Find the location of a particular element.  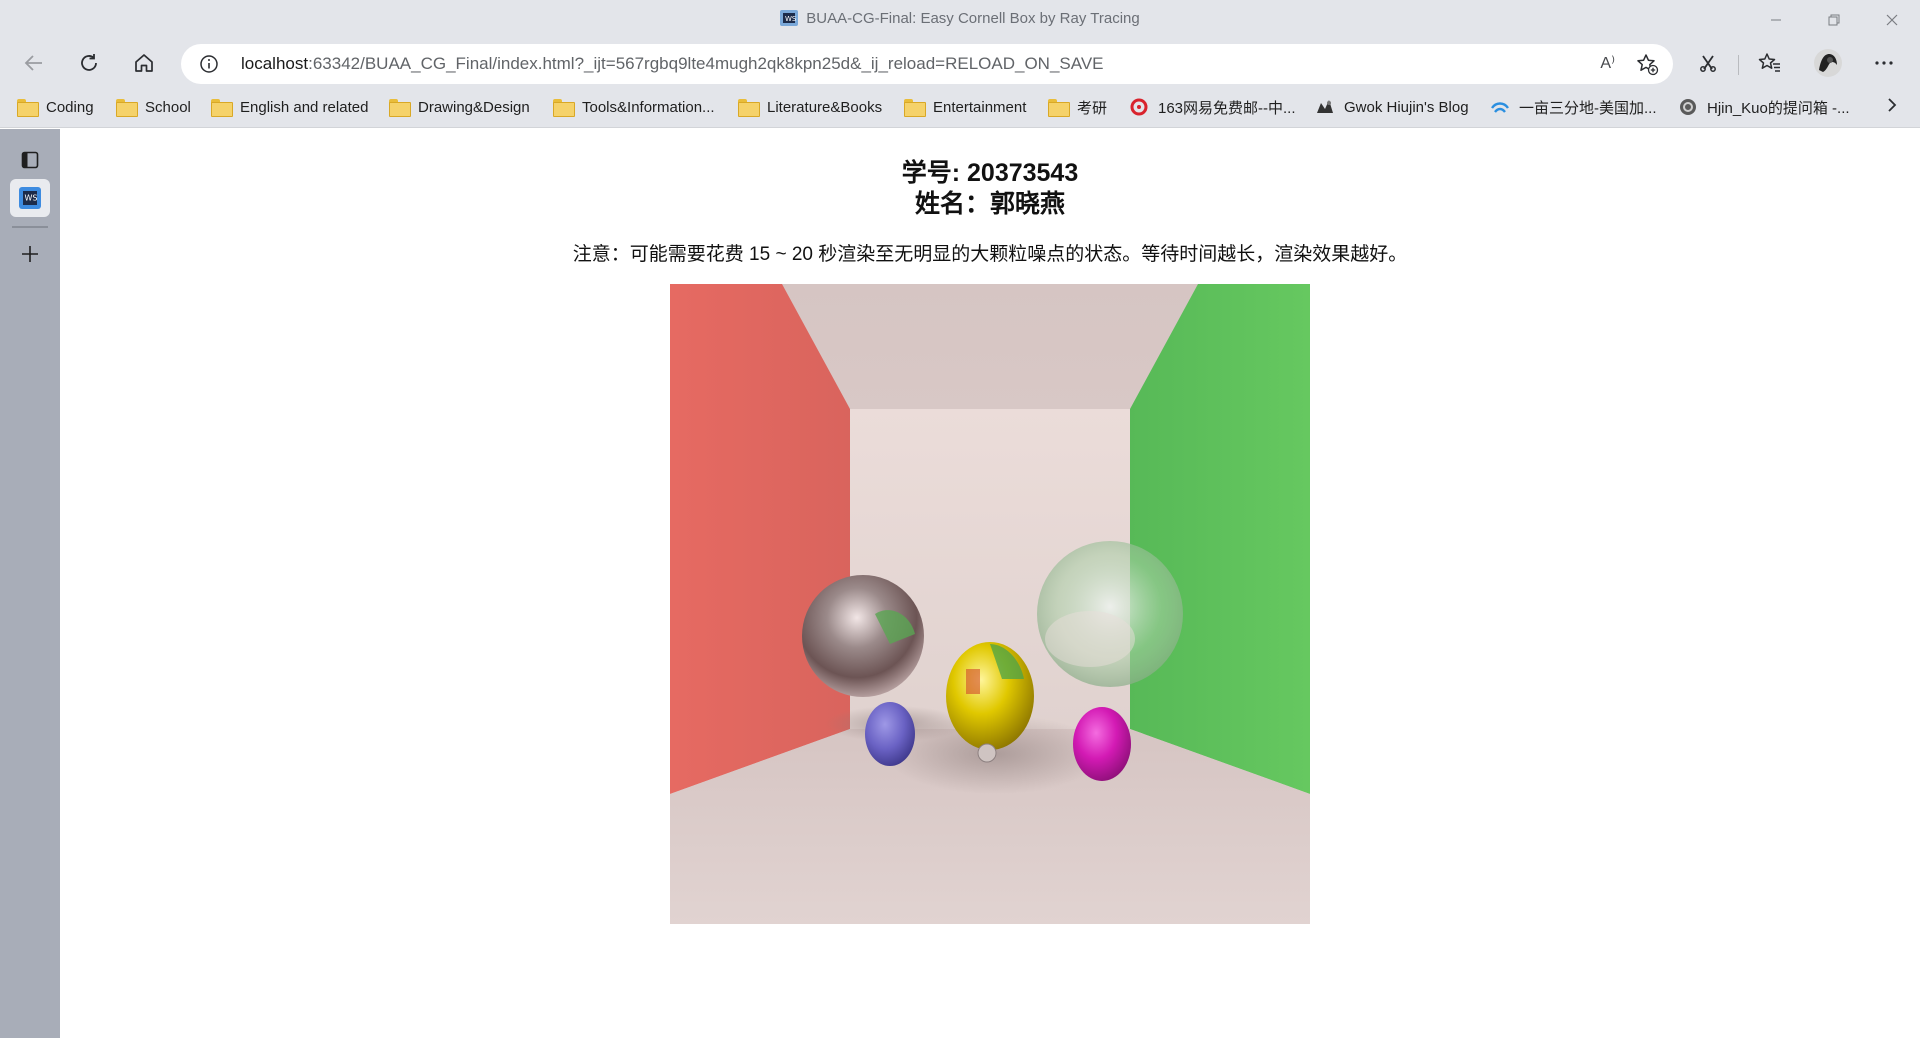

right-wall-green is located at coordinates (1220, 539).